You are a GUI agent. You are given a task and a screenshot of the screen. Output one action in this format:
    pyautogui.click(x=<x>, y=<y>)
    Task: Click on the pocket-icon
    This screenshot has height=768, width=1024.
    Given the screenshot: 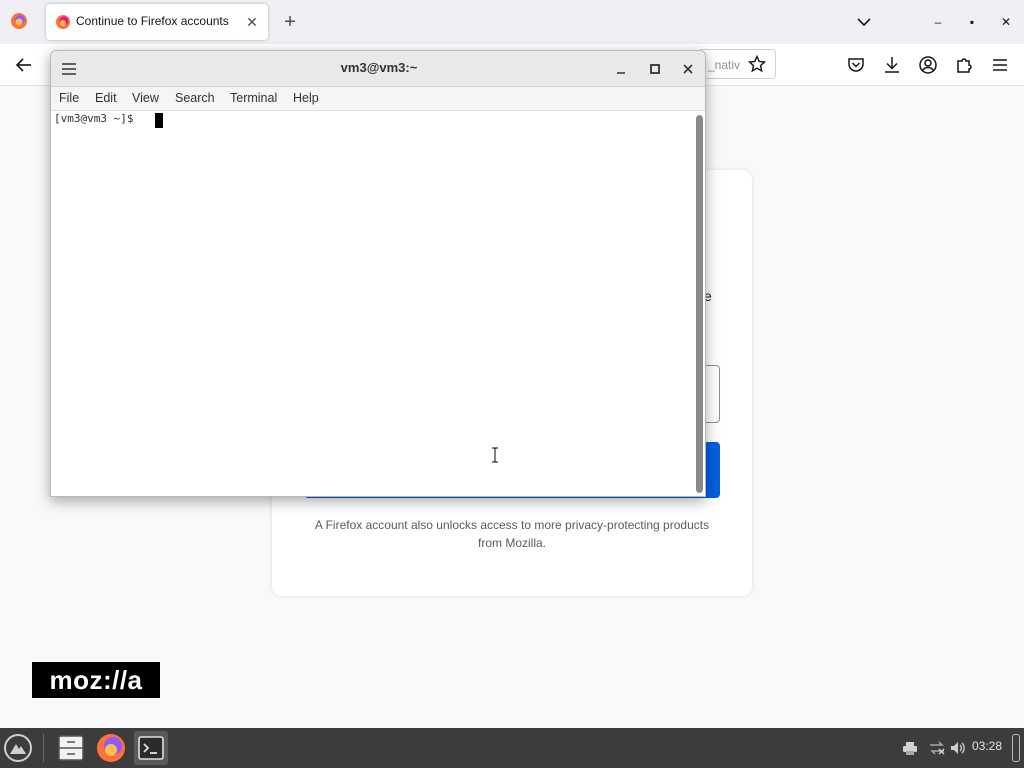 What is the action you would take?
    pyautogui.click(x=856, y=65)
    